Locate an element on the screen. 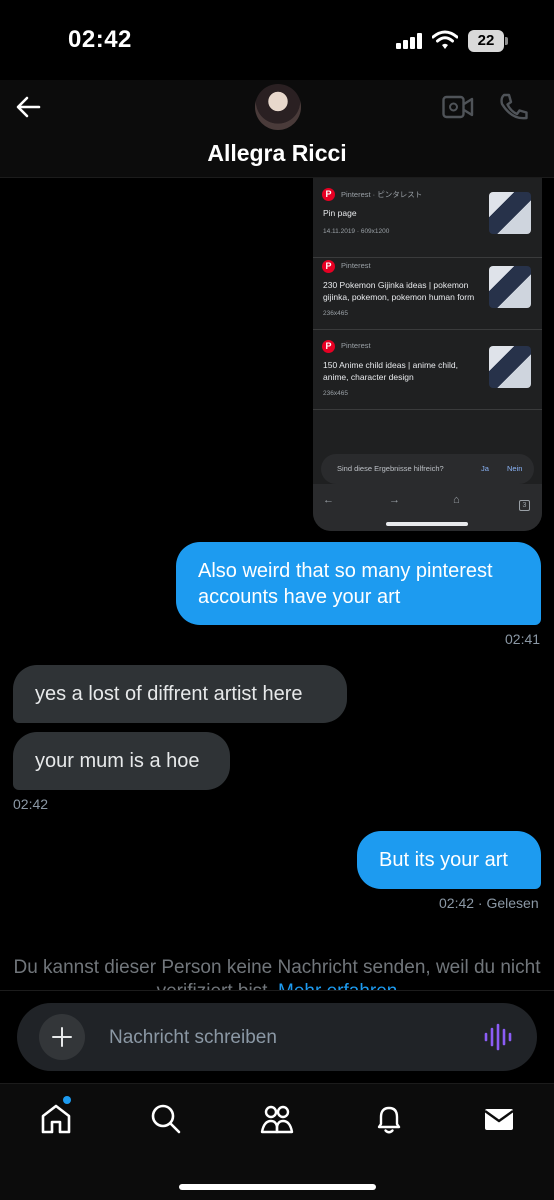  divider is located at coordinates (277, 990).